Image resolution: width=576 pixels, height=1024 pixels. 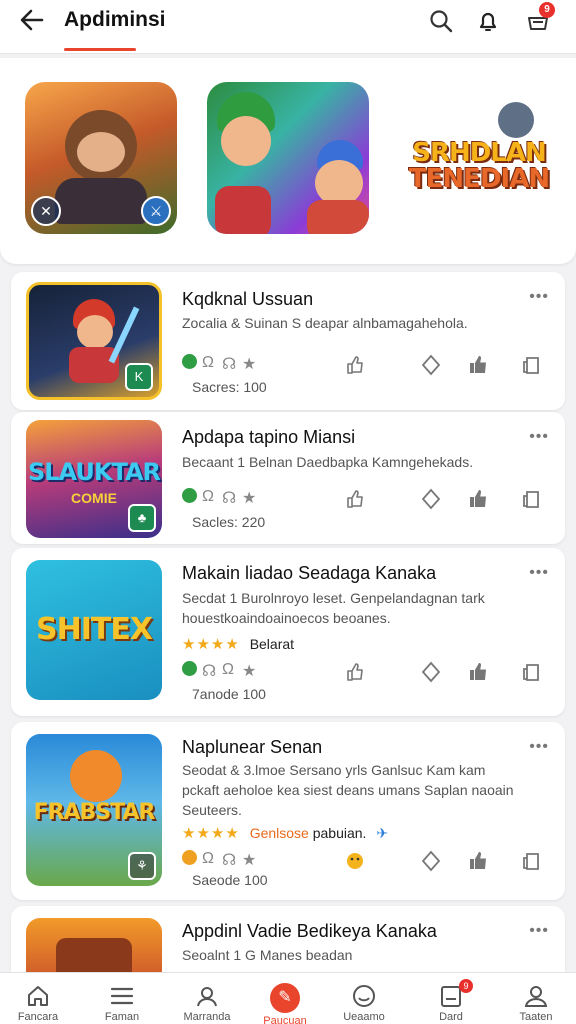 I want to click on inbox-button: 9, so click(x=540, y=18).